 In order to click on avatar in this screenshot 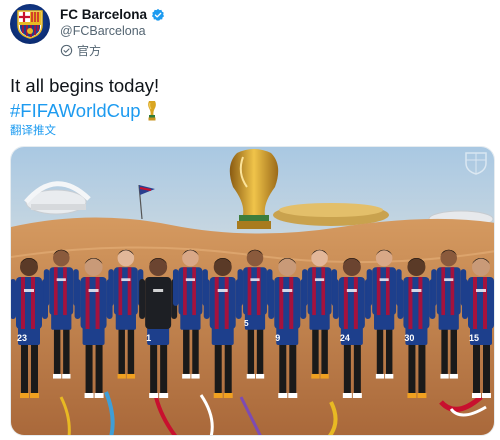, I will do `click(30, 24)`.